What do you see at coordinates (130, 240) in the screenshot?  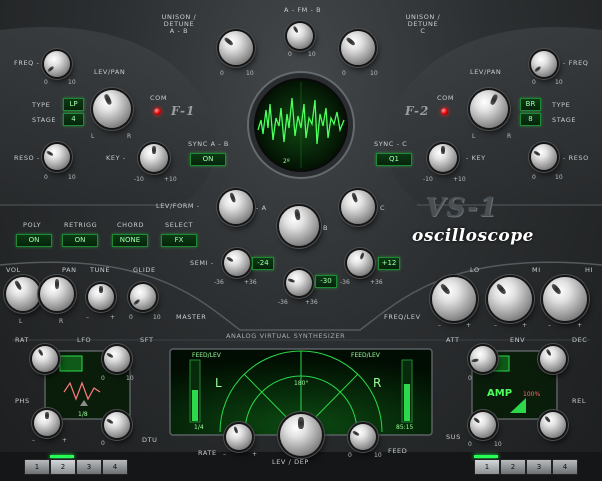 I see `chord-button: NONE` at bounding box center [130, 240].